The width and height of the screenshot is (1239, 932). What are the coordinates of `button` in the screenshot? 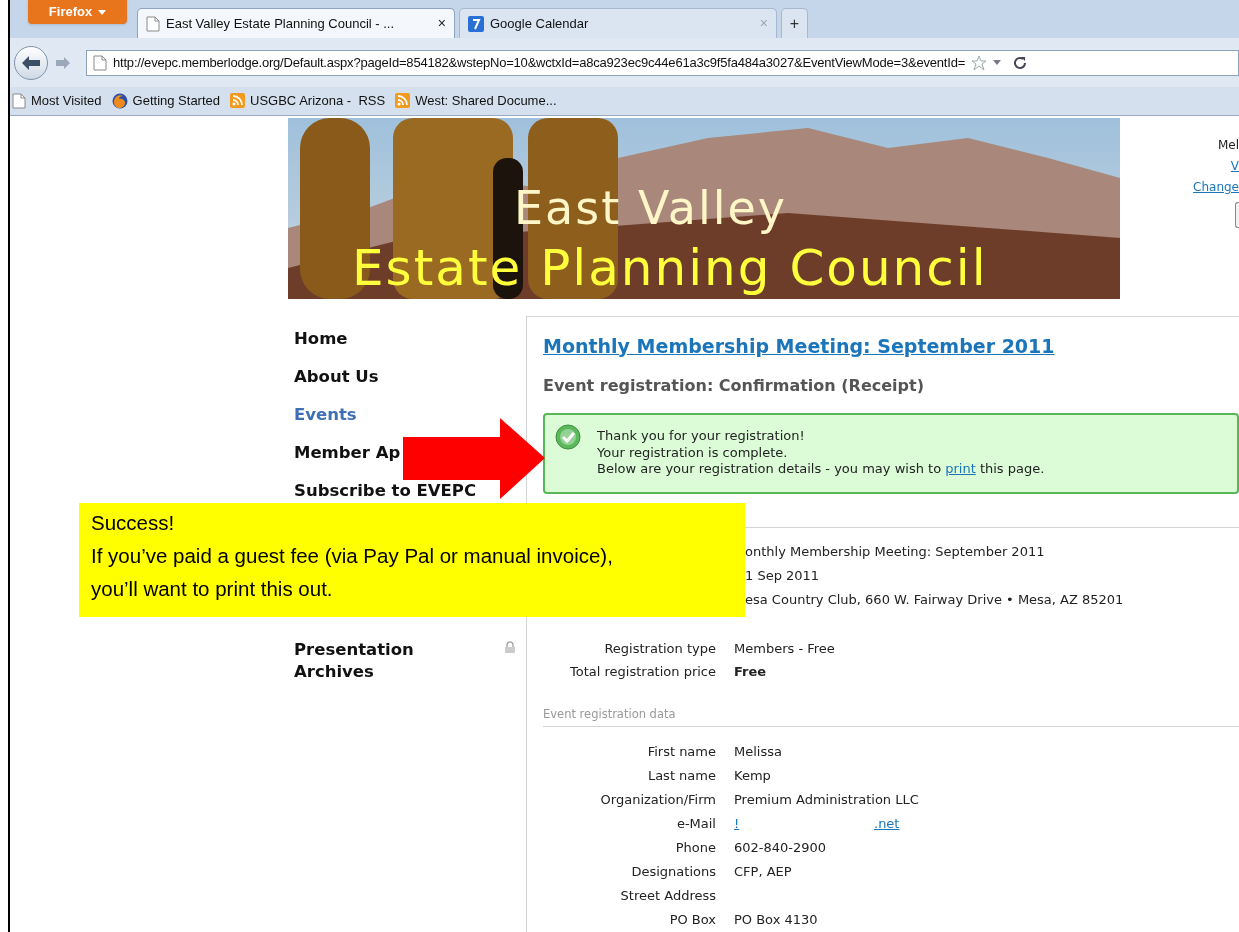 It's located at (1237, 214).